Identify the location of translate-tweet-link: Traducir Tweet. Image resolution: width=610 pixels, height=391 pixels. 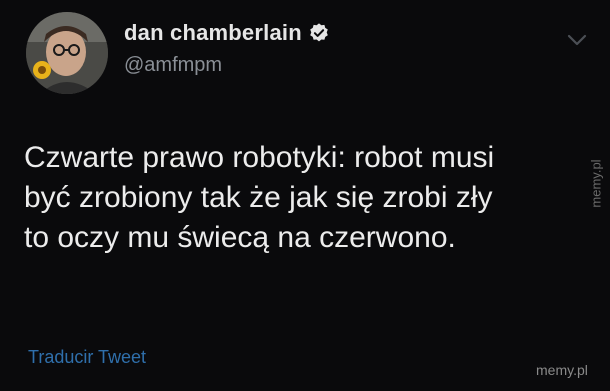
(87, 357).